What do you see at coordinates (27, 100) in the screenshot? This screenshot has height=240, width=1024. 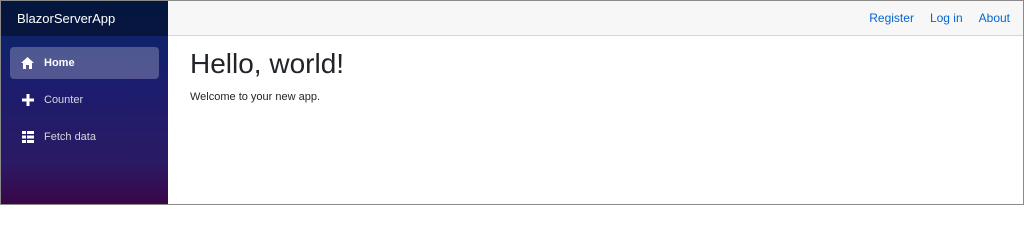 I see `plus-icon` at bounding box center [27, 100].